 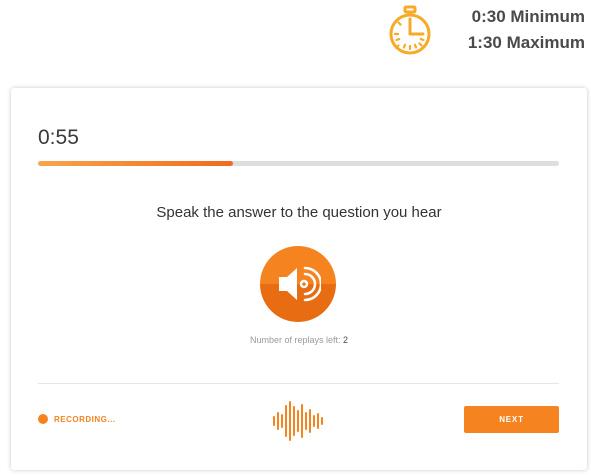 What do you see at coordinates (526, 30) in the screenshot?
I see `time-limits: 0:30 Minimum 1:30 Maximum` at bounding box center [526, 30].